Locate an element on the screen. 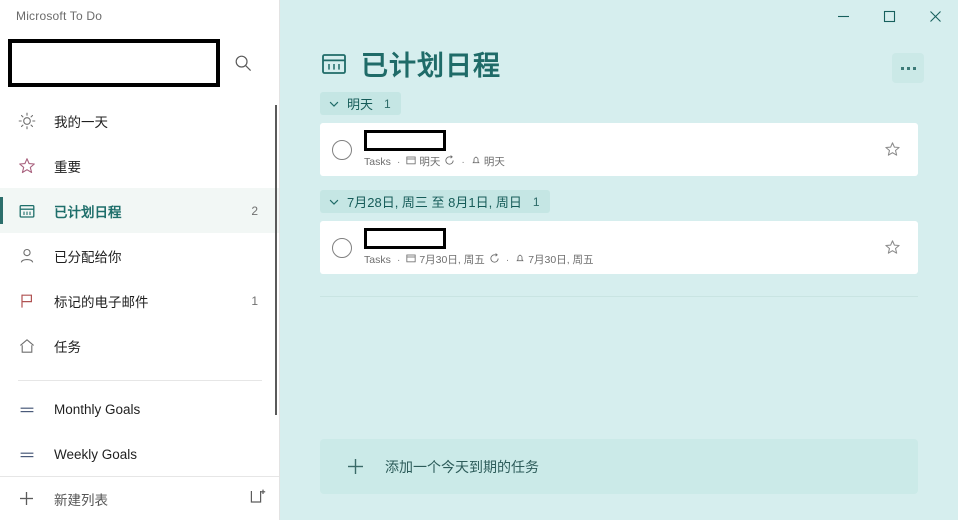 This screenshot has height=520, width=958. window-titlebar: Microsoft To Do is located at coordinates (140, 16).